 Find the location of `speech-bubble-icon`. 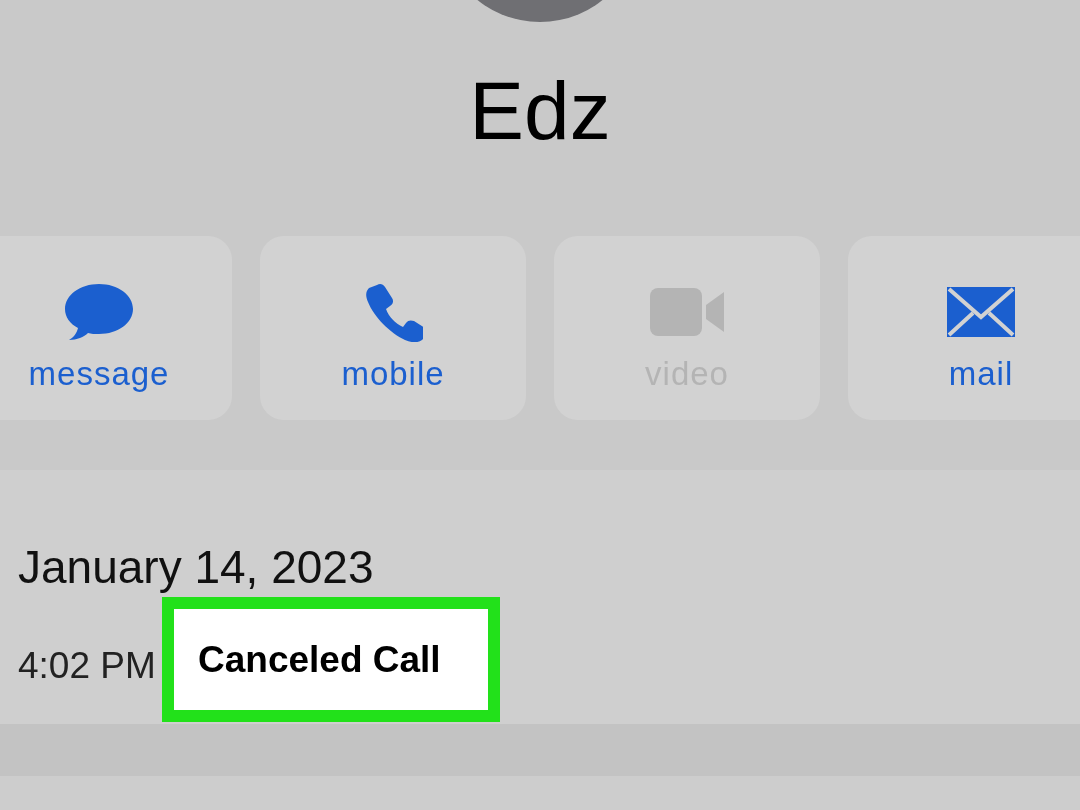

speech-bubble-icon is located at coordinates (99, 312).